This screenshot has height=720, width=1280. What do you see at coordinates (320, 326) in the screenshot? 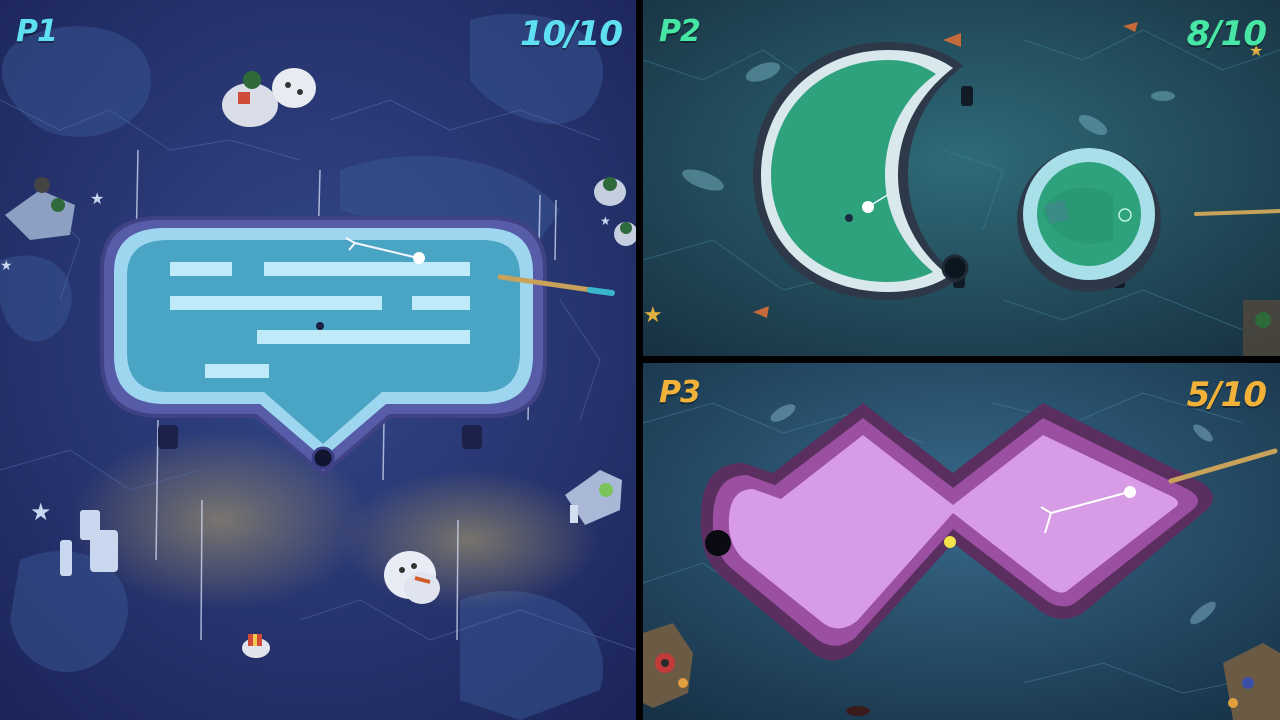
I see `p1-shadow-ball` at bounding box center [320, 326].